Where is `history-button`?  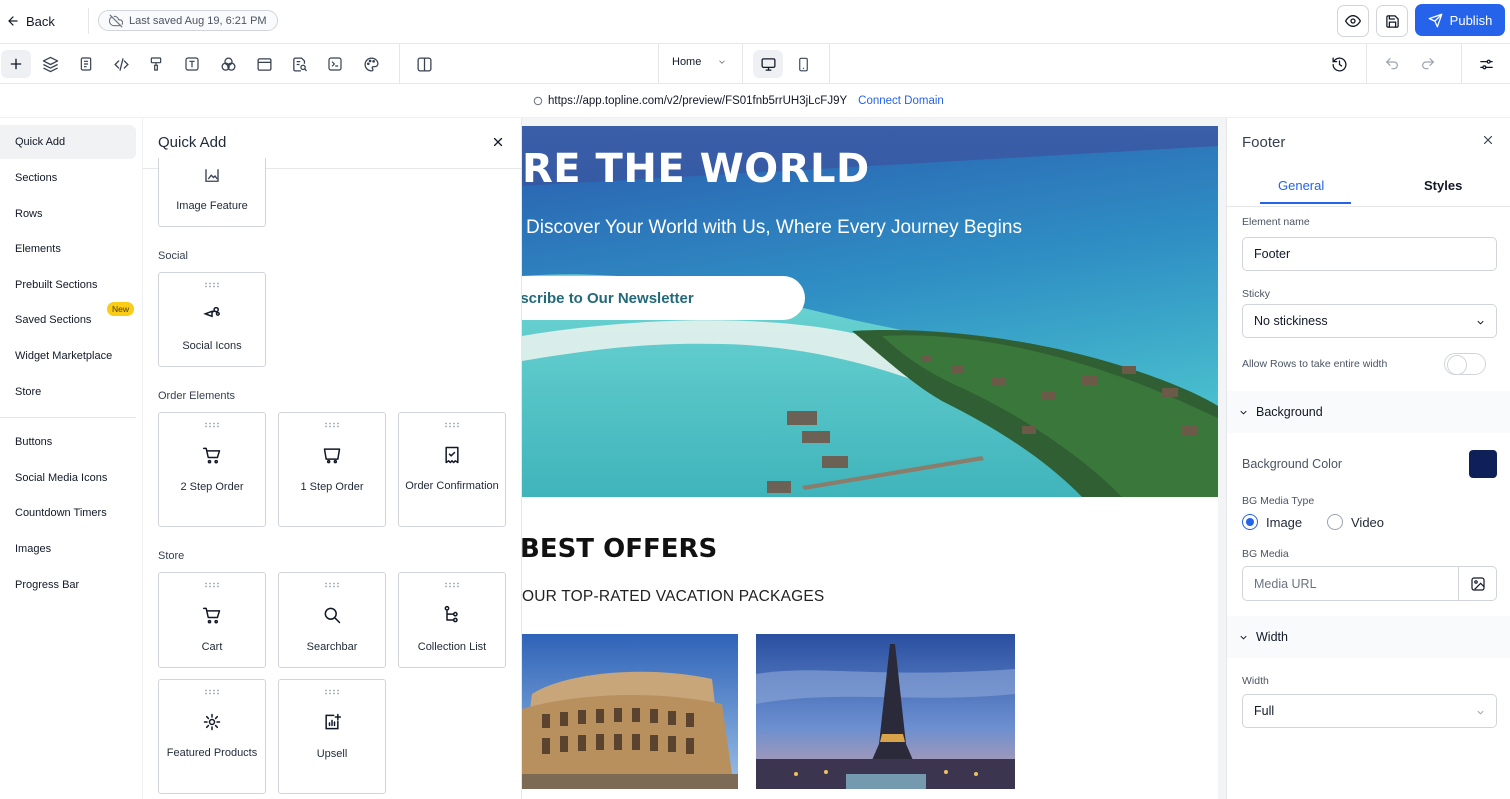 history-button is located at coordinates (1339, 64).